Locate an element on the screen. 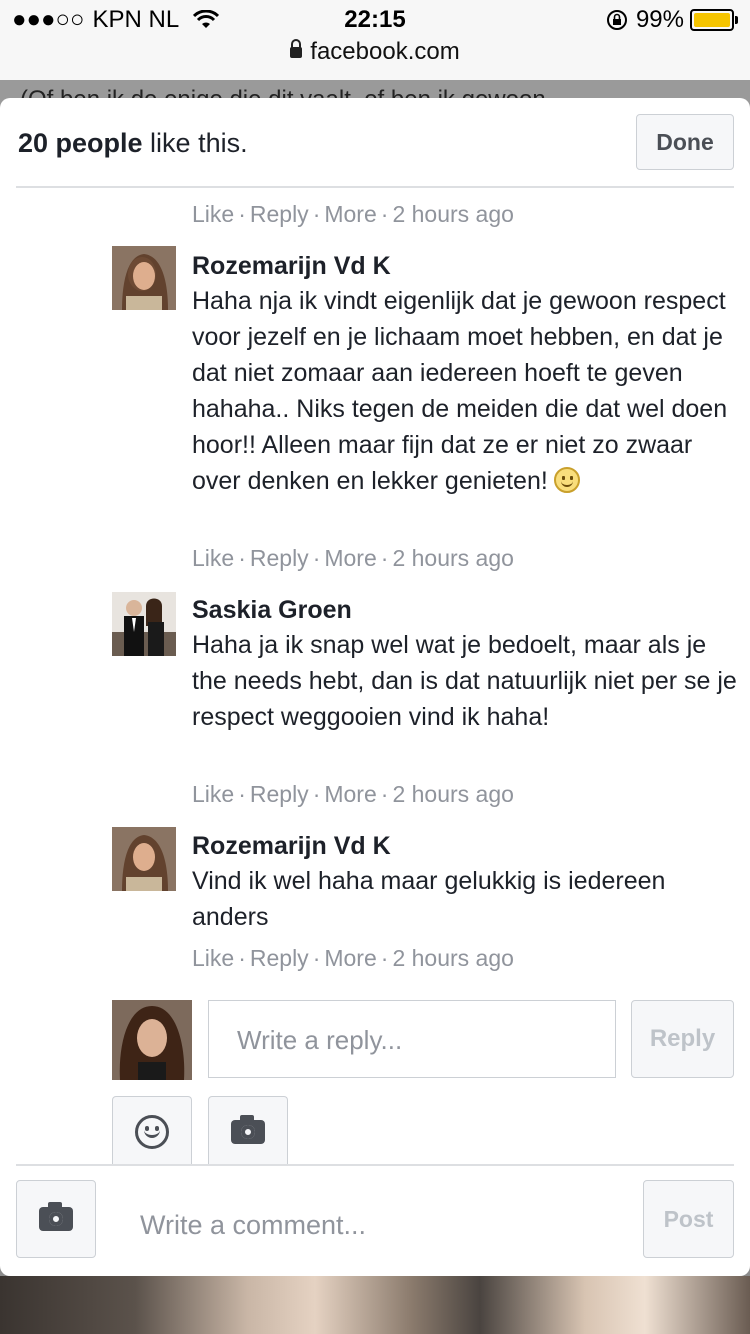 The height and width of the screenshot is (1334, 750). composer-divider is located at coordinates (375, 1165).